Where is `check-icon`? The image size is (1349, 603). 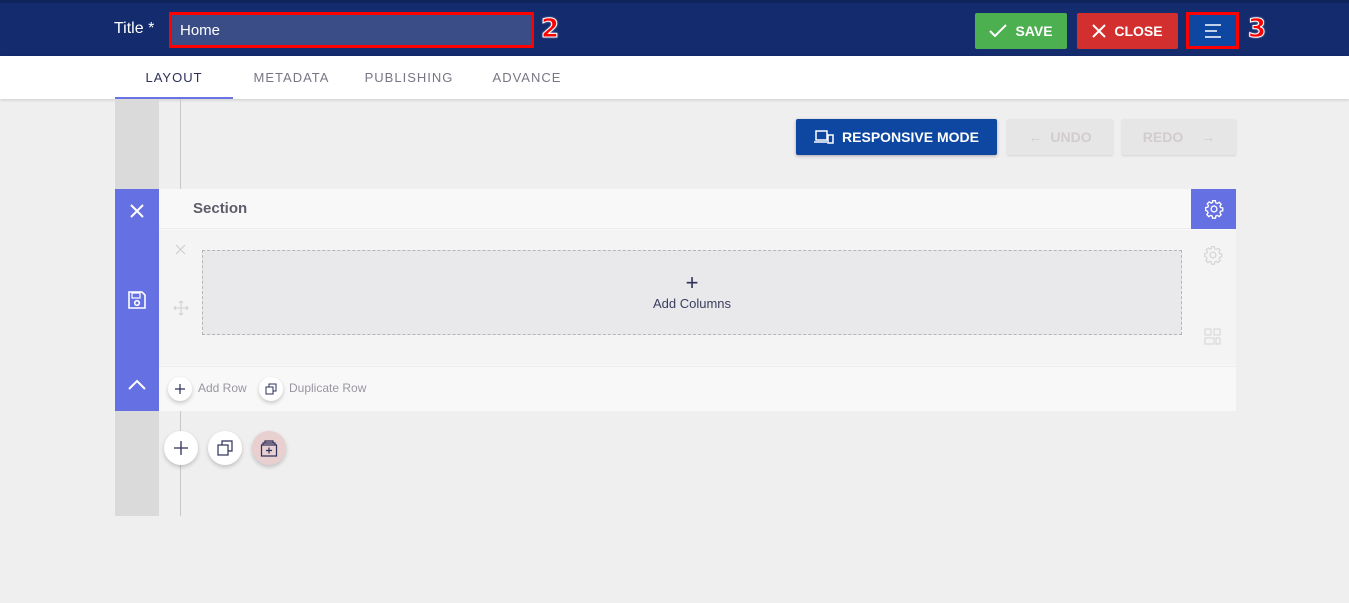 check-icon is located at coordinates (998, 31).